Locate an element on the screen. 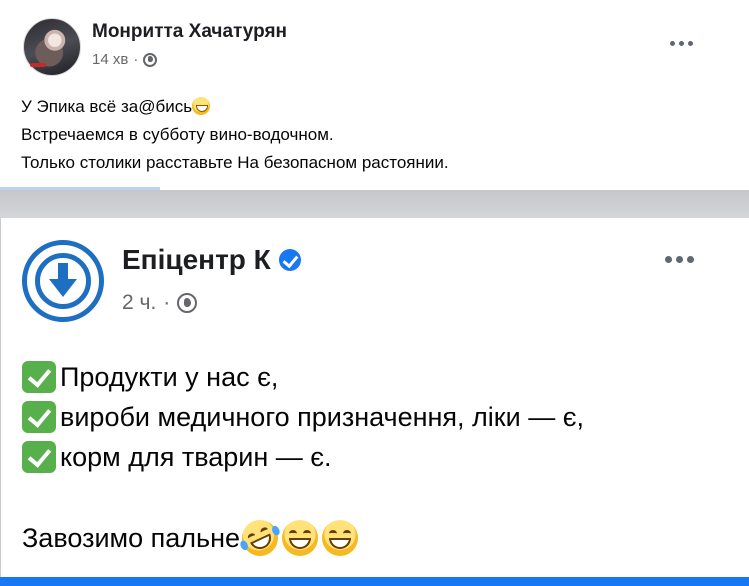 This screenshot has height=586, width=749. page-name: Епіцентр К is located at coordinates (211, 260).